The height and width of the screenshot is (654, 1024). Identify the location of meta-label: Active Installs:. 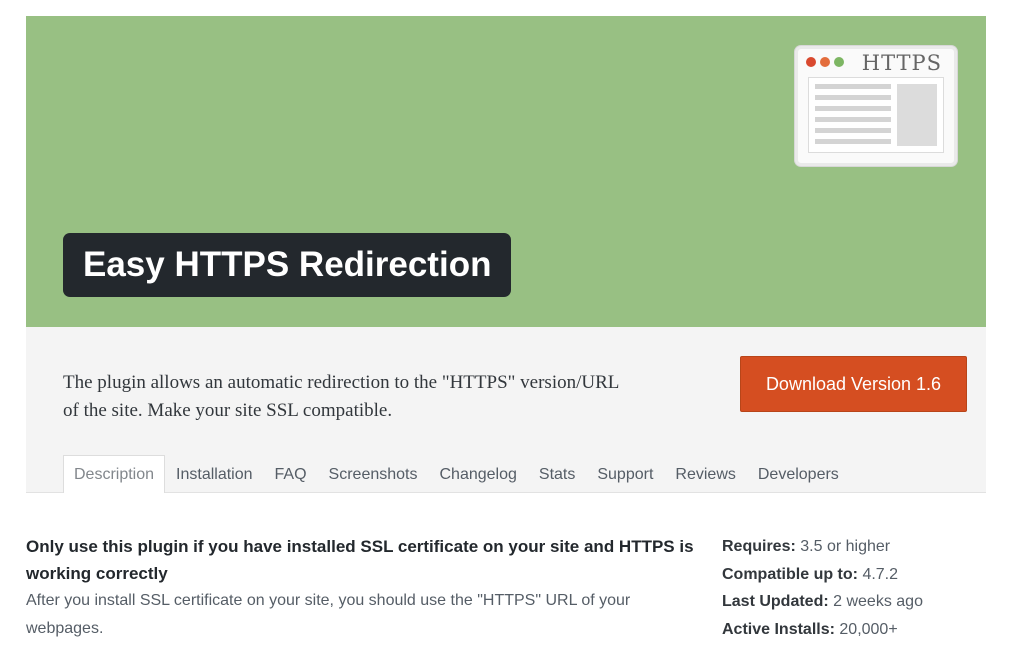
(778, 629).